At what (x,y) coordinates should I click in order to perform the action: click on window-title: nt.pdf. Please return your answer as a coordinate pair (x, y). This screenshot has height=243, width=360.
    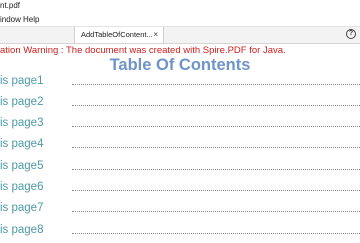
    Looking at the image, I should click on (10, 5).